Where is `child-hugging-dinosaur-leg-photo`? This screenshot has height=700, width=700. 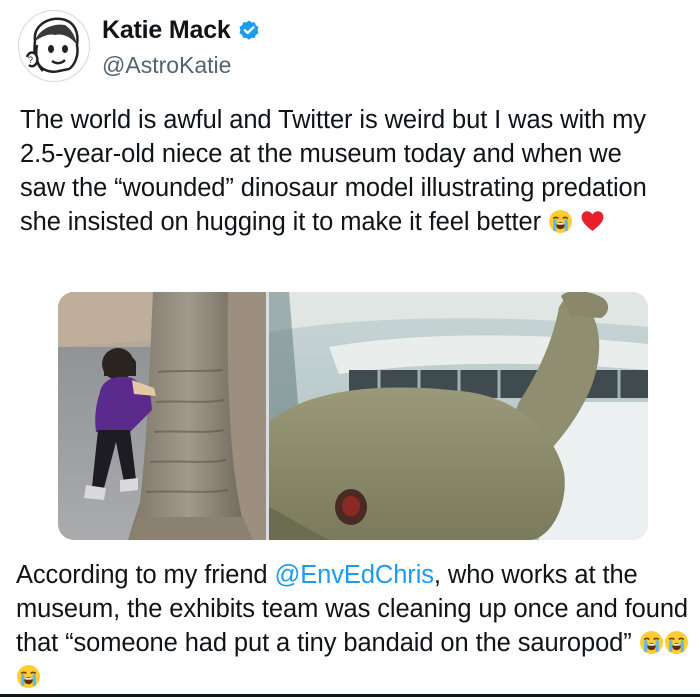 child-hugging-dinosaur-leg-photo is located at coordinates (162, 416).